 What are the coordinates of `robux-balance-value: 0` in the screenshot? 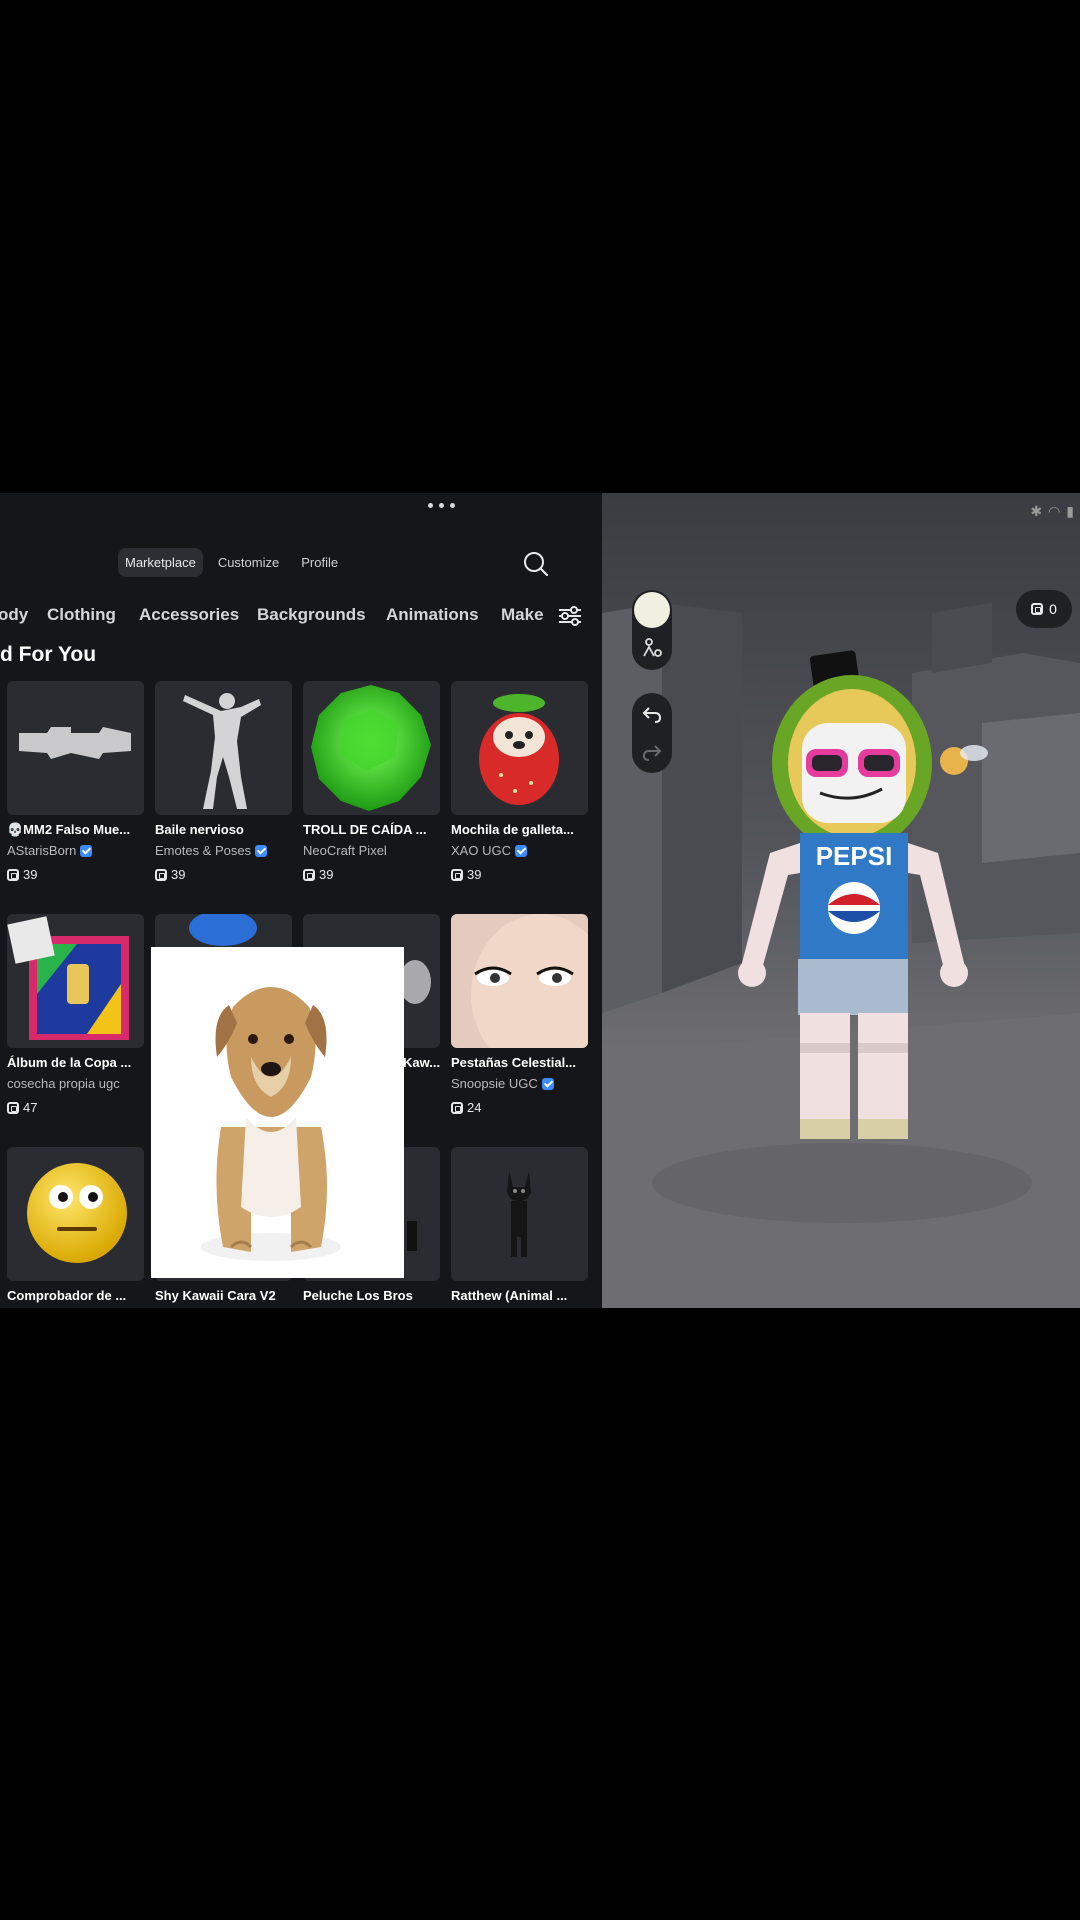 It's located at (1053, 609).